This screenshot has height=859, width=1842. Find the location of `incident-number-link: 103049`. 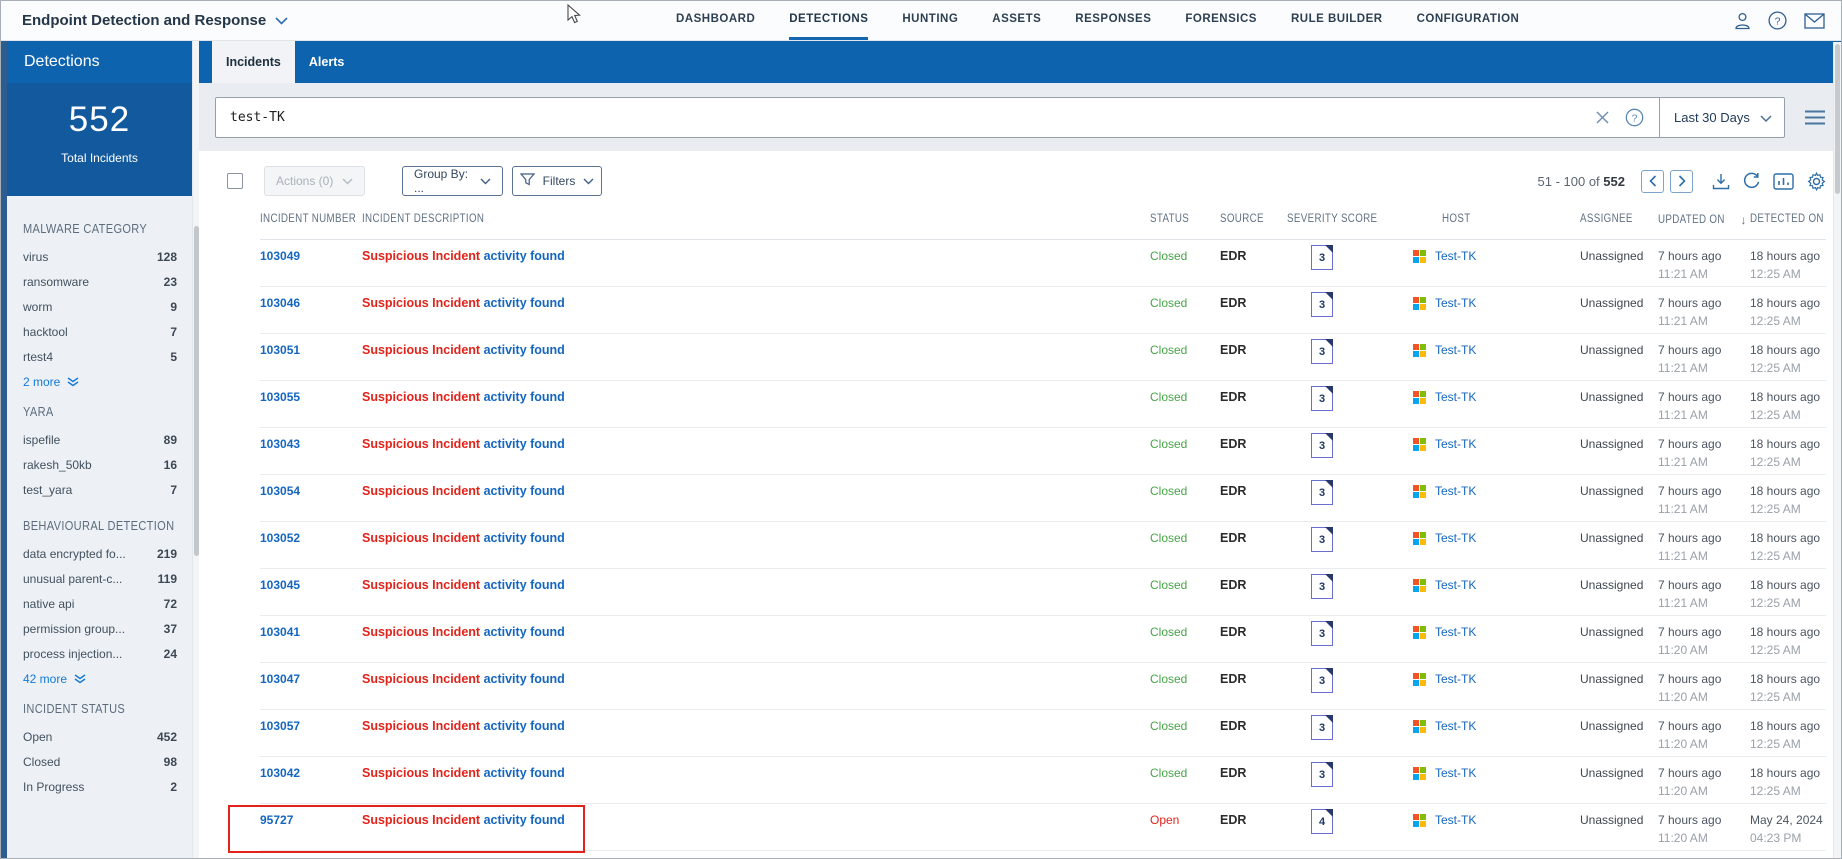

incident-number-link: 103049 is located at coordinates (280, 256).